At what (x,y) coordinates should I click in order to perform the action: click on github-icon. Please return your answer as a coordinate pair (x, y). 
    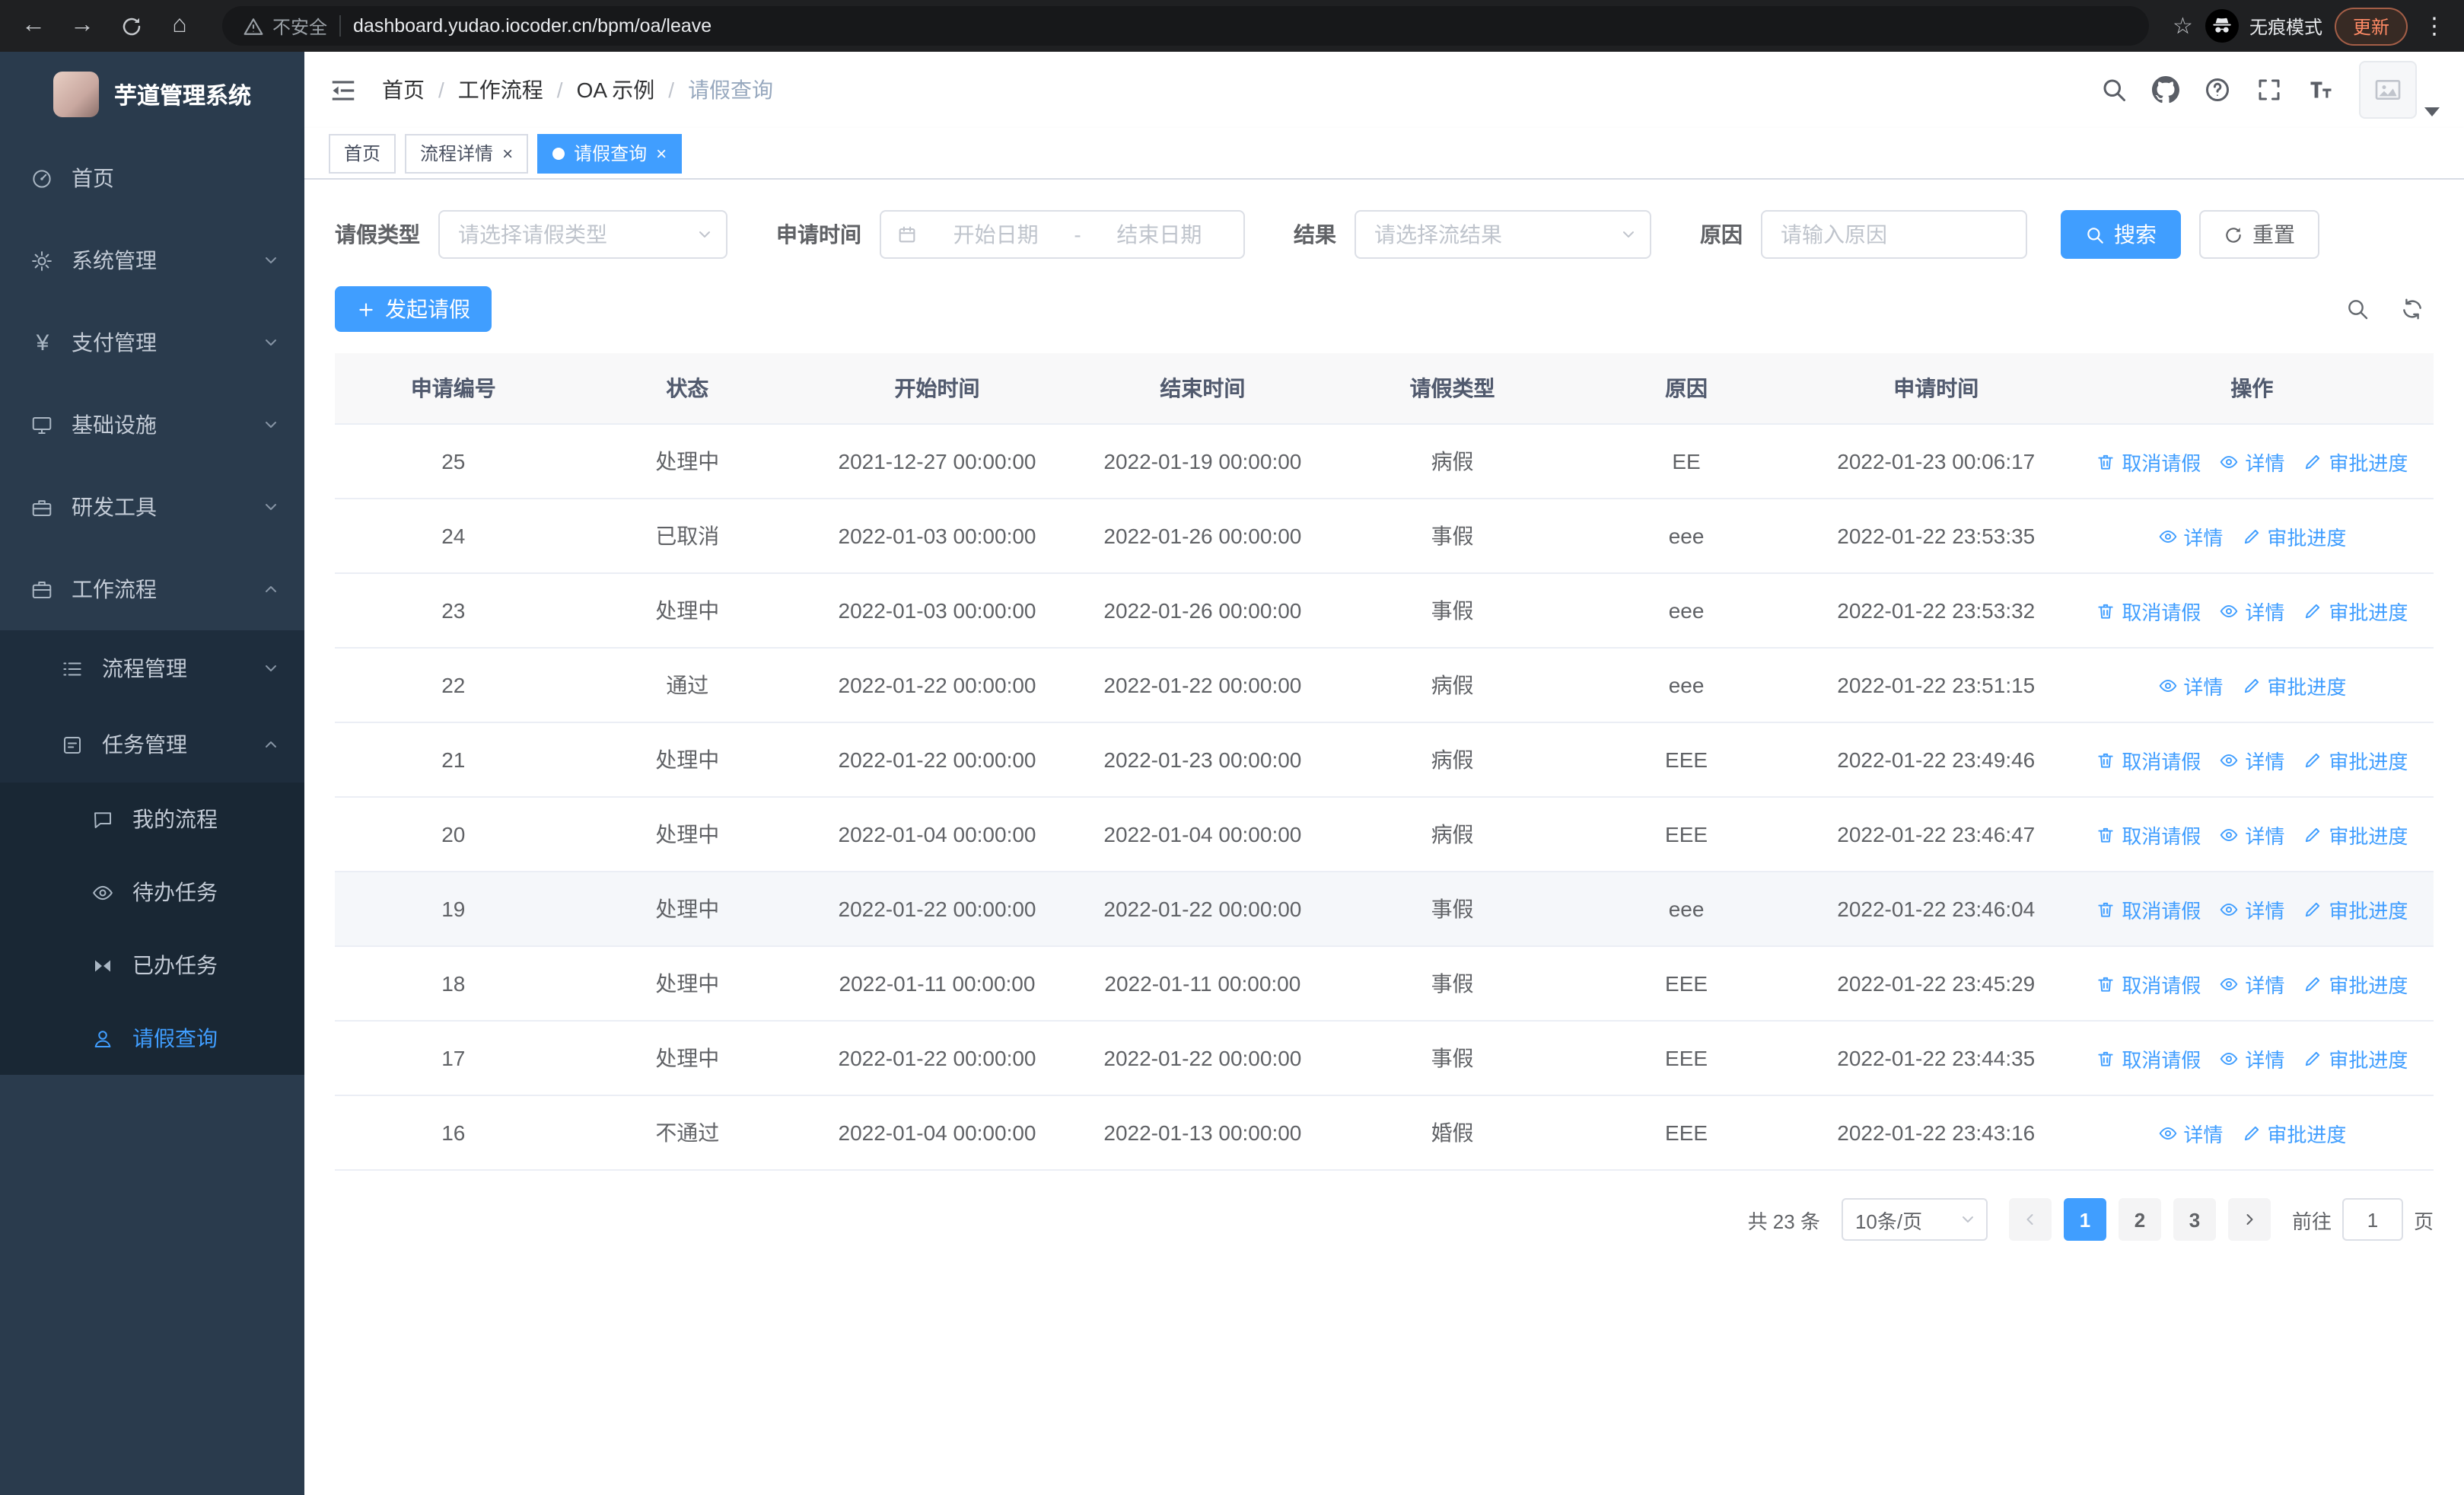
    Looking at the image, I should click on (2165, 90).